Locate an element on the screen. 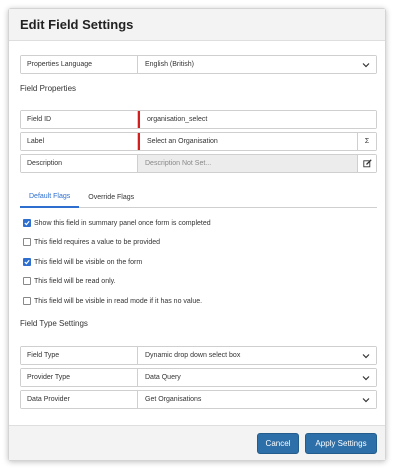 This screenshot has height=474, width=400. flag-visible: This field will be visible on the form is located at coordinates (82, 262).